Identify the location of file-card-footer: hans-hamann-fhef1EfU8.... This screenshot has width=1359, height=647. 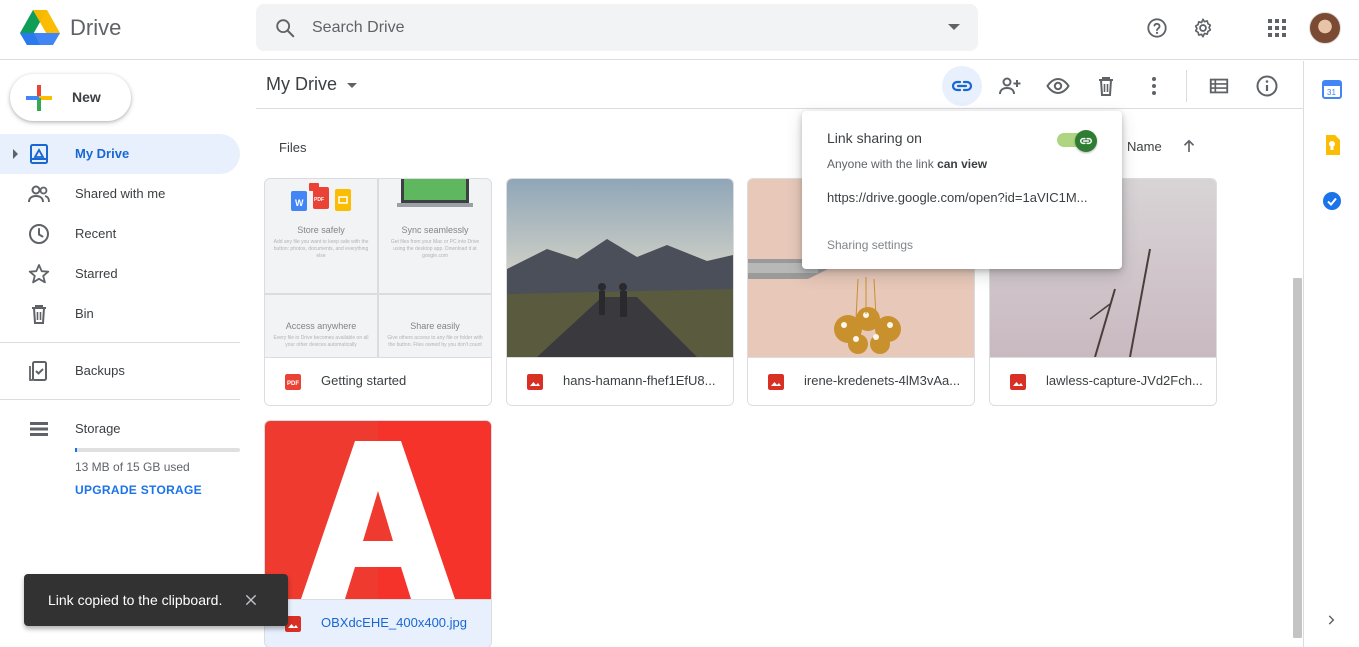
(620, 381).